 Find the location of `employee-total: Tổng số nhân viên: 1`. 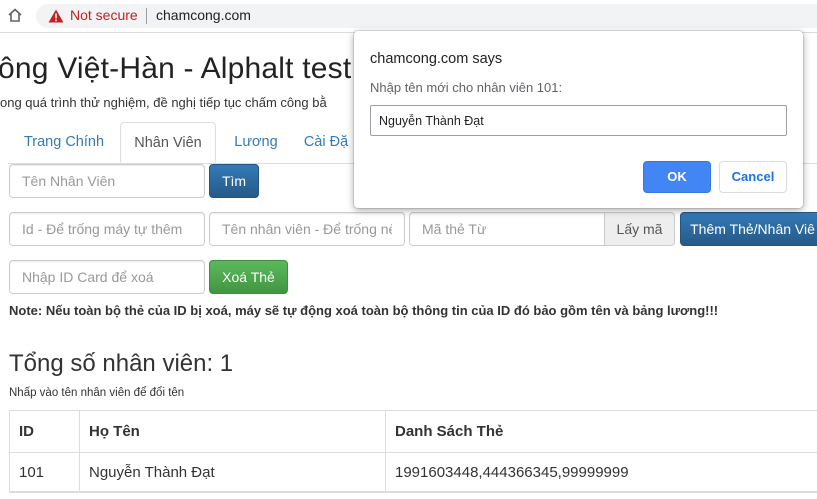

employee-total: Tổng số nhân viên: 1 is located at coordinates (121, 363).